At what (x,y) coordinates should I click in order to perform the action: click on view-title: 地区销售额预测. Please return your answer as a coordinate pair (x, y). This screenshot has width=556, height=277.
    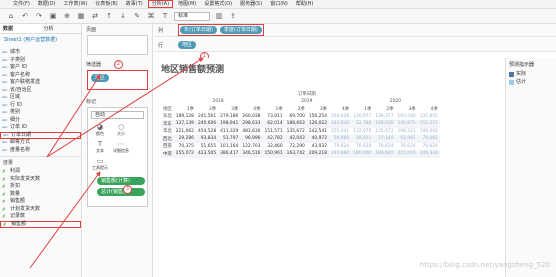
    Looking at the image, I should click on (193, 70).